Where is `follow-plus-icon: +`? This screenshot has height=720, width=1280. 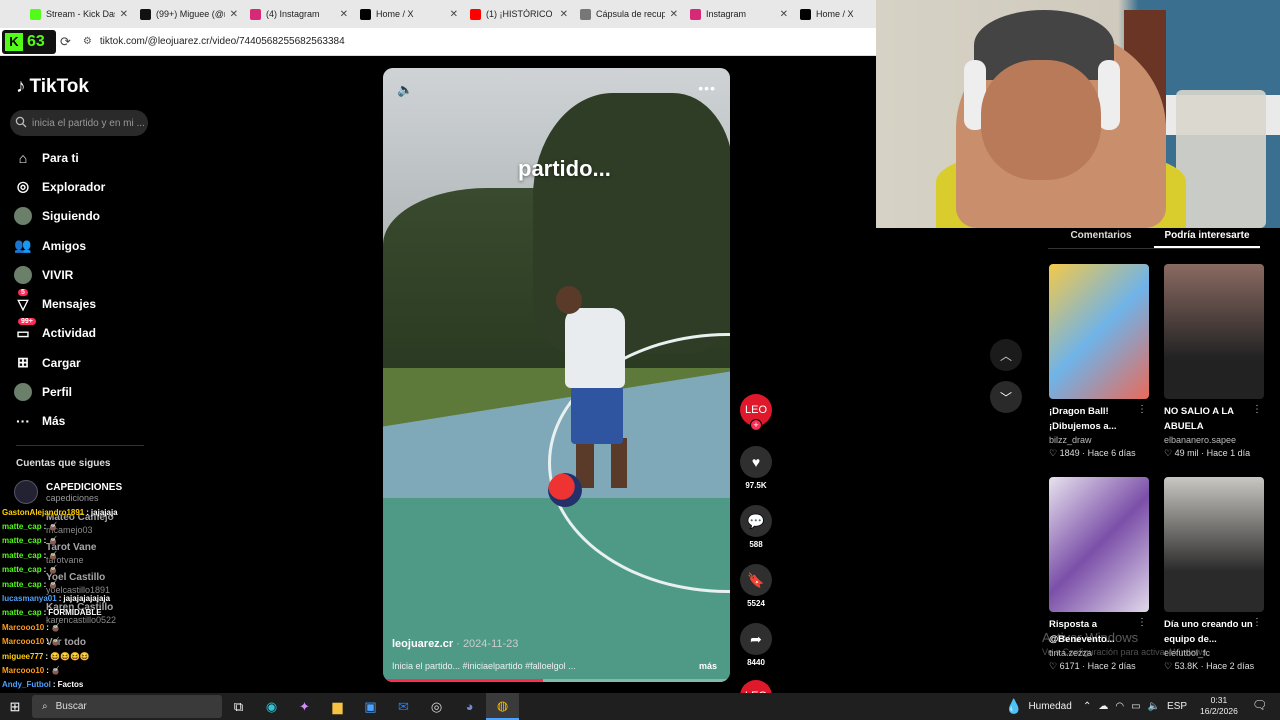 follow-plus-icon: + is located at coordinates (756, 425).